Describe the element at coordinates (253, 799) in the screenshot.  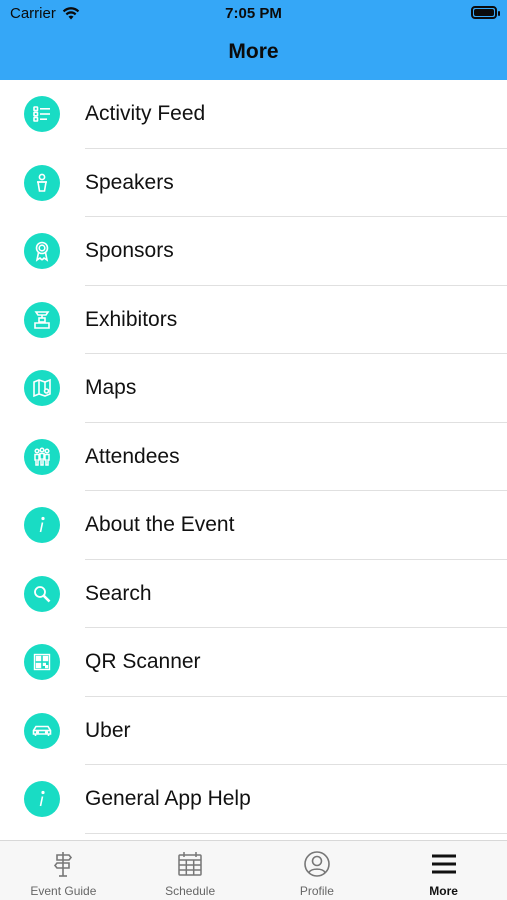
I see `menu-item-general-app-help: General App Help` at that location.